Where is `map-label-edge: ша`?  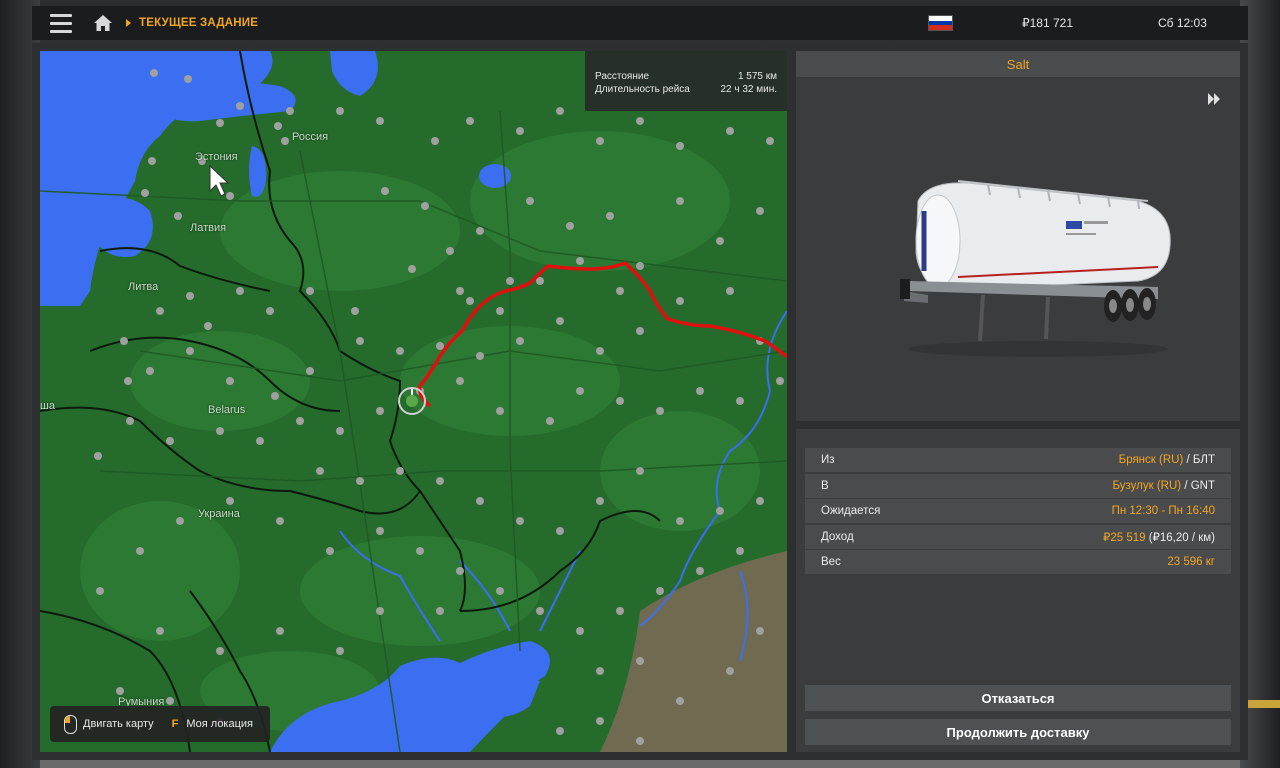
map-label-edge: ша is located at coordinates (47, 406).